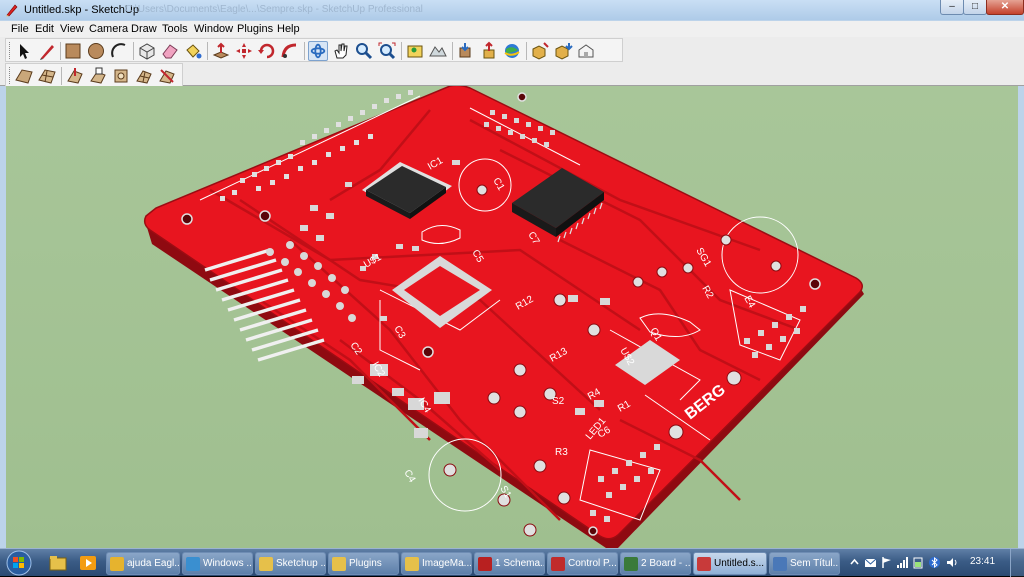 The width and height of the screenshot is (1024, 577). I want to click on sandbox-grid-icon, so click(47, 76).